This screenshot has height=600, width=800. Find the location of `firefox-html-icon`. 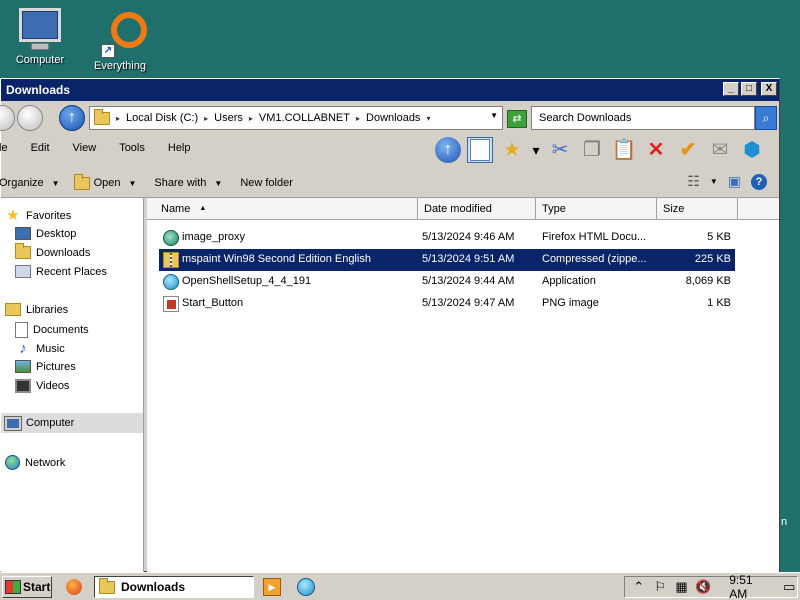

firefox-html-icon is located at coordinates (171, 238).